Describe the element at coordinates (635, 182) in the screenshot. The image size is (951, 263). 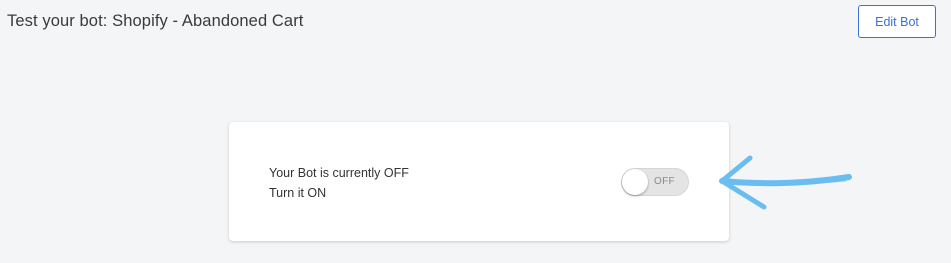
I see `toggle-knob` at that location.